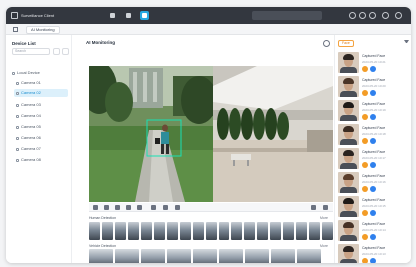 The image size is (416, 267). I want to click on face-card: Captured Face 2023-05-20 10:13, so click(374, 253).